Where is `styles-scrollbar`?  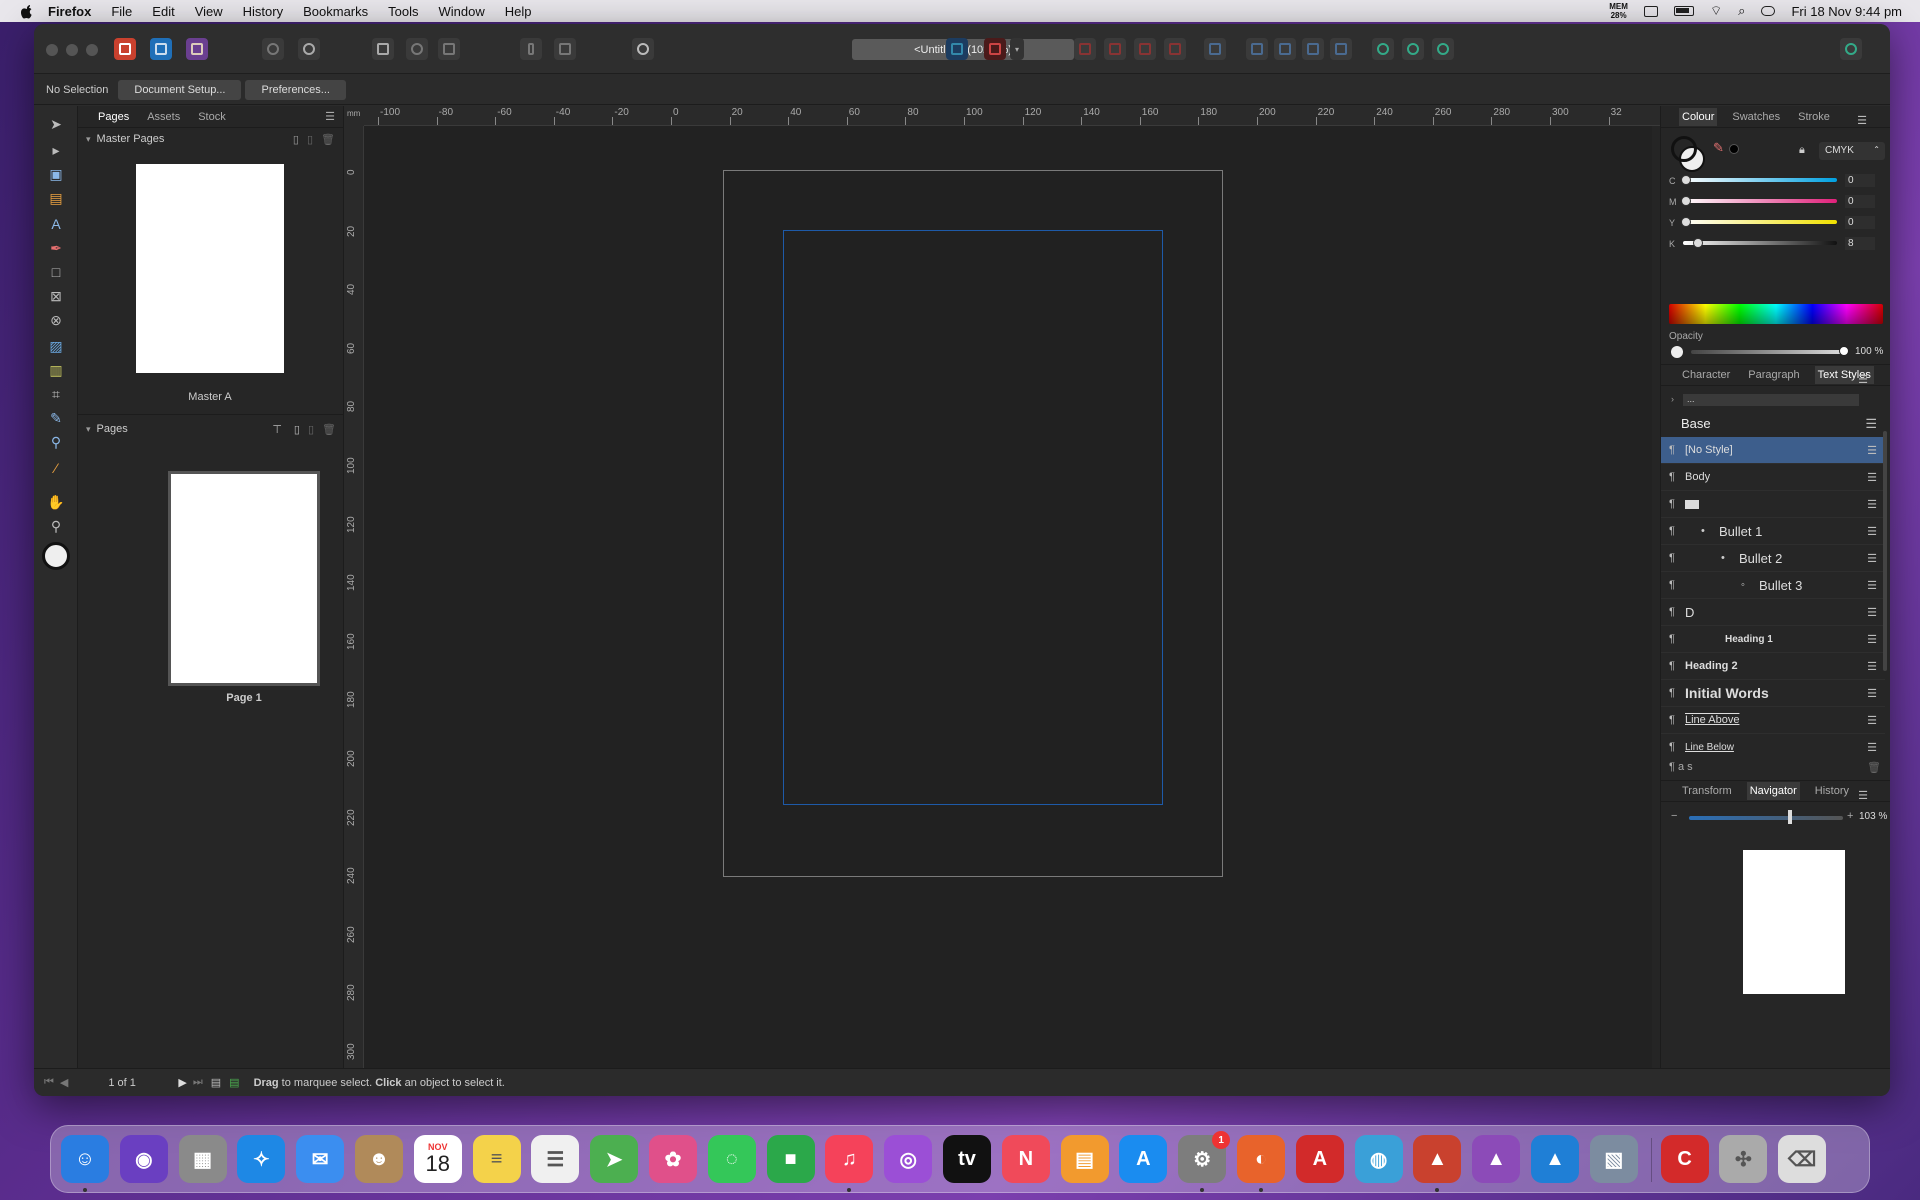 styles-scrollbar is located at coordinates (1885, 551).